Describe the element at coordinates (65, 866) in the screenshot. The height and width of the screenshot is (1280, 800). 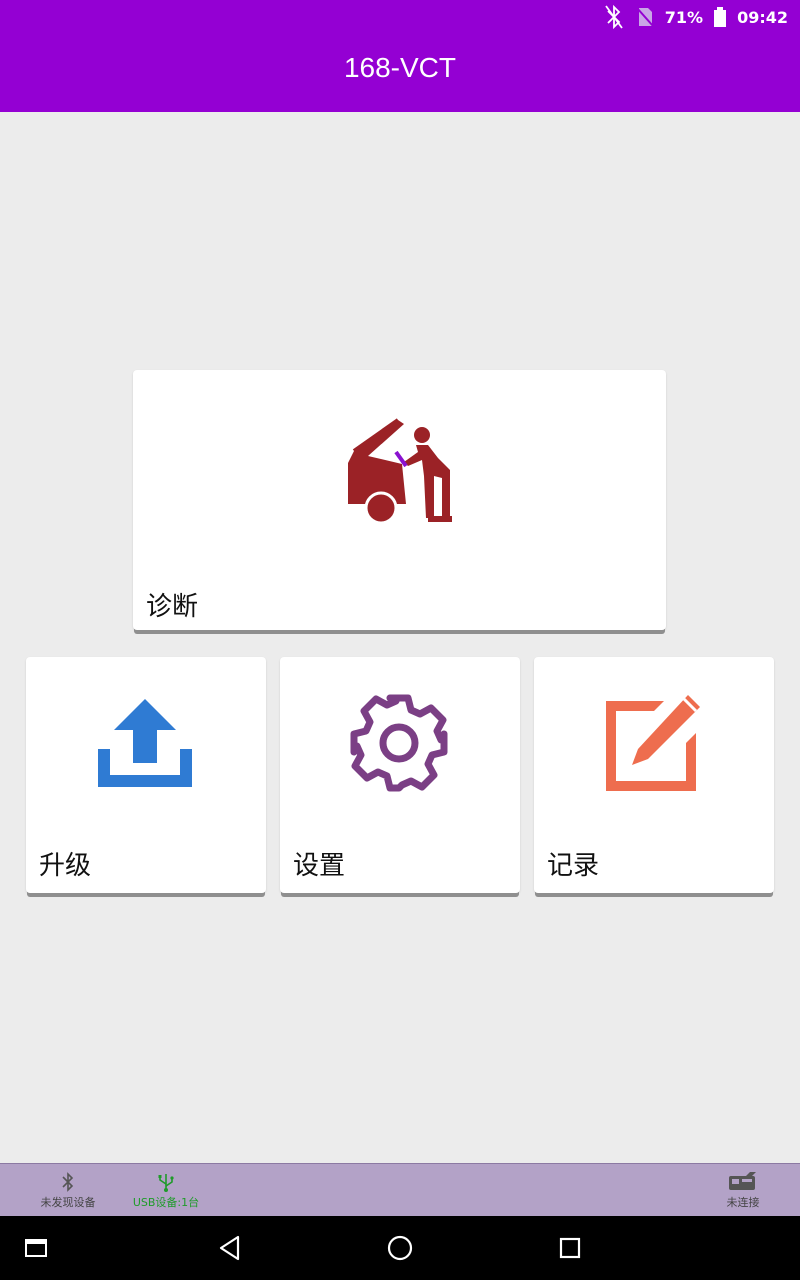
I see `upgrade-label: 升级` at that location.